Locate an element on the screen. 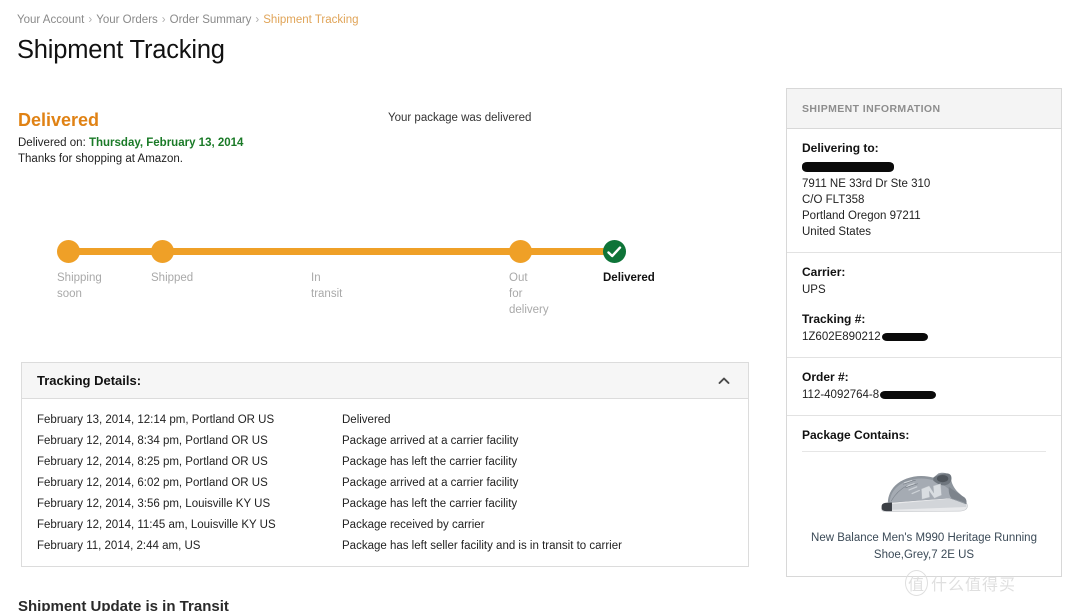  tracker-step-label: Shipped is located at coordinates (172, 278).